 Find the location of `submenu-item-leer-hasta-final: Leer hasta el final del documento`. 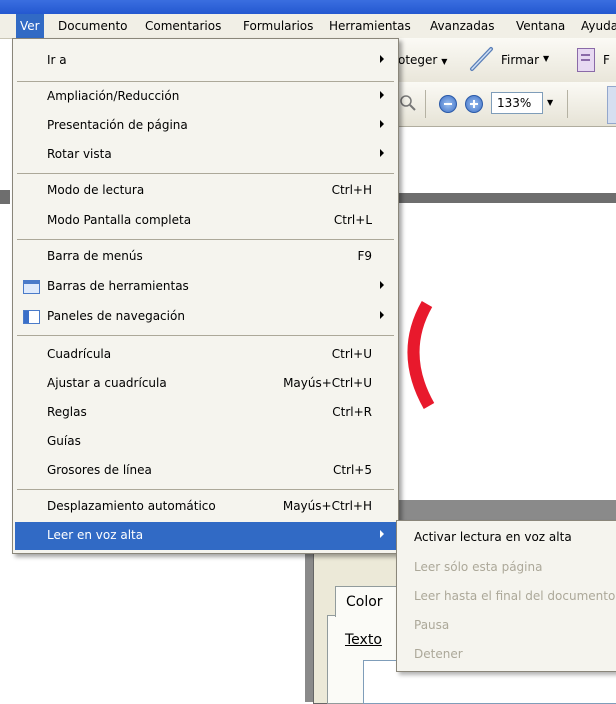

submenu-item-leer-hasta-final: Leer hasta el final del documento is located at coordinates (506, 596).